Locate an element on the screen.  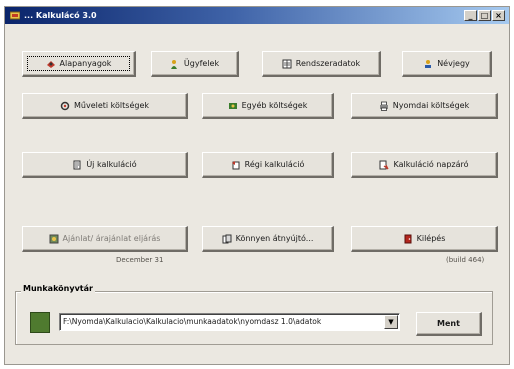
focus-rect is located at coordinates (78, 63).